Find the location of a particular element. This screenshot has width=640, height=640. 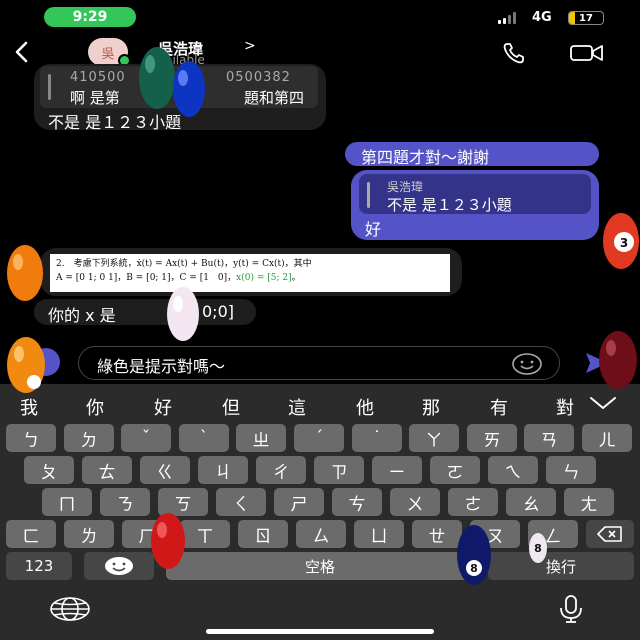

key: ㄣ is located at coordinates (571, 470).